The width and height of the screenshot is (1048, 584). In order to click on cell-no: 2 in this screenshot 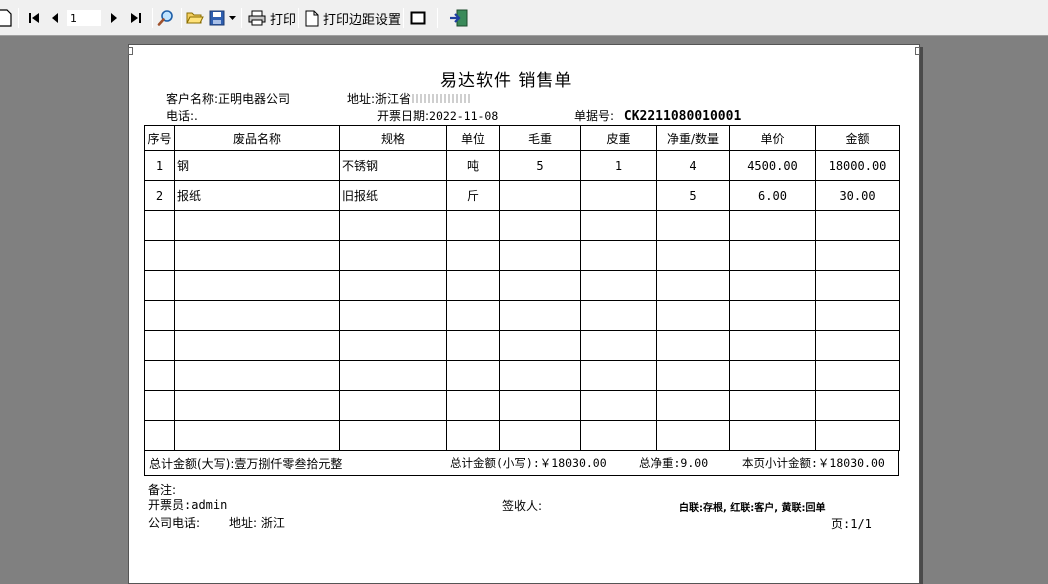, I will do `click(159, 195)`.